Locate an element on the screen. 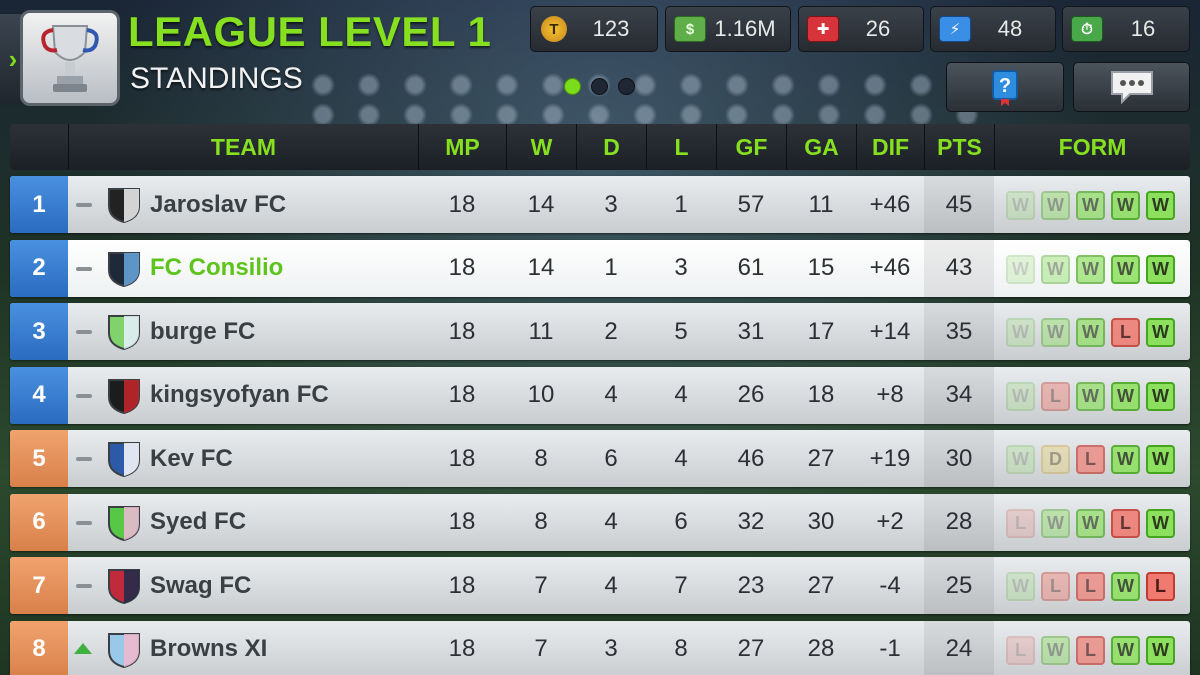 The image size is (1200, 675). energy-counter: ⚡ 48 is located at coordinates (993, 29).